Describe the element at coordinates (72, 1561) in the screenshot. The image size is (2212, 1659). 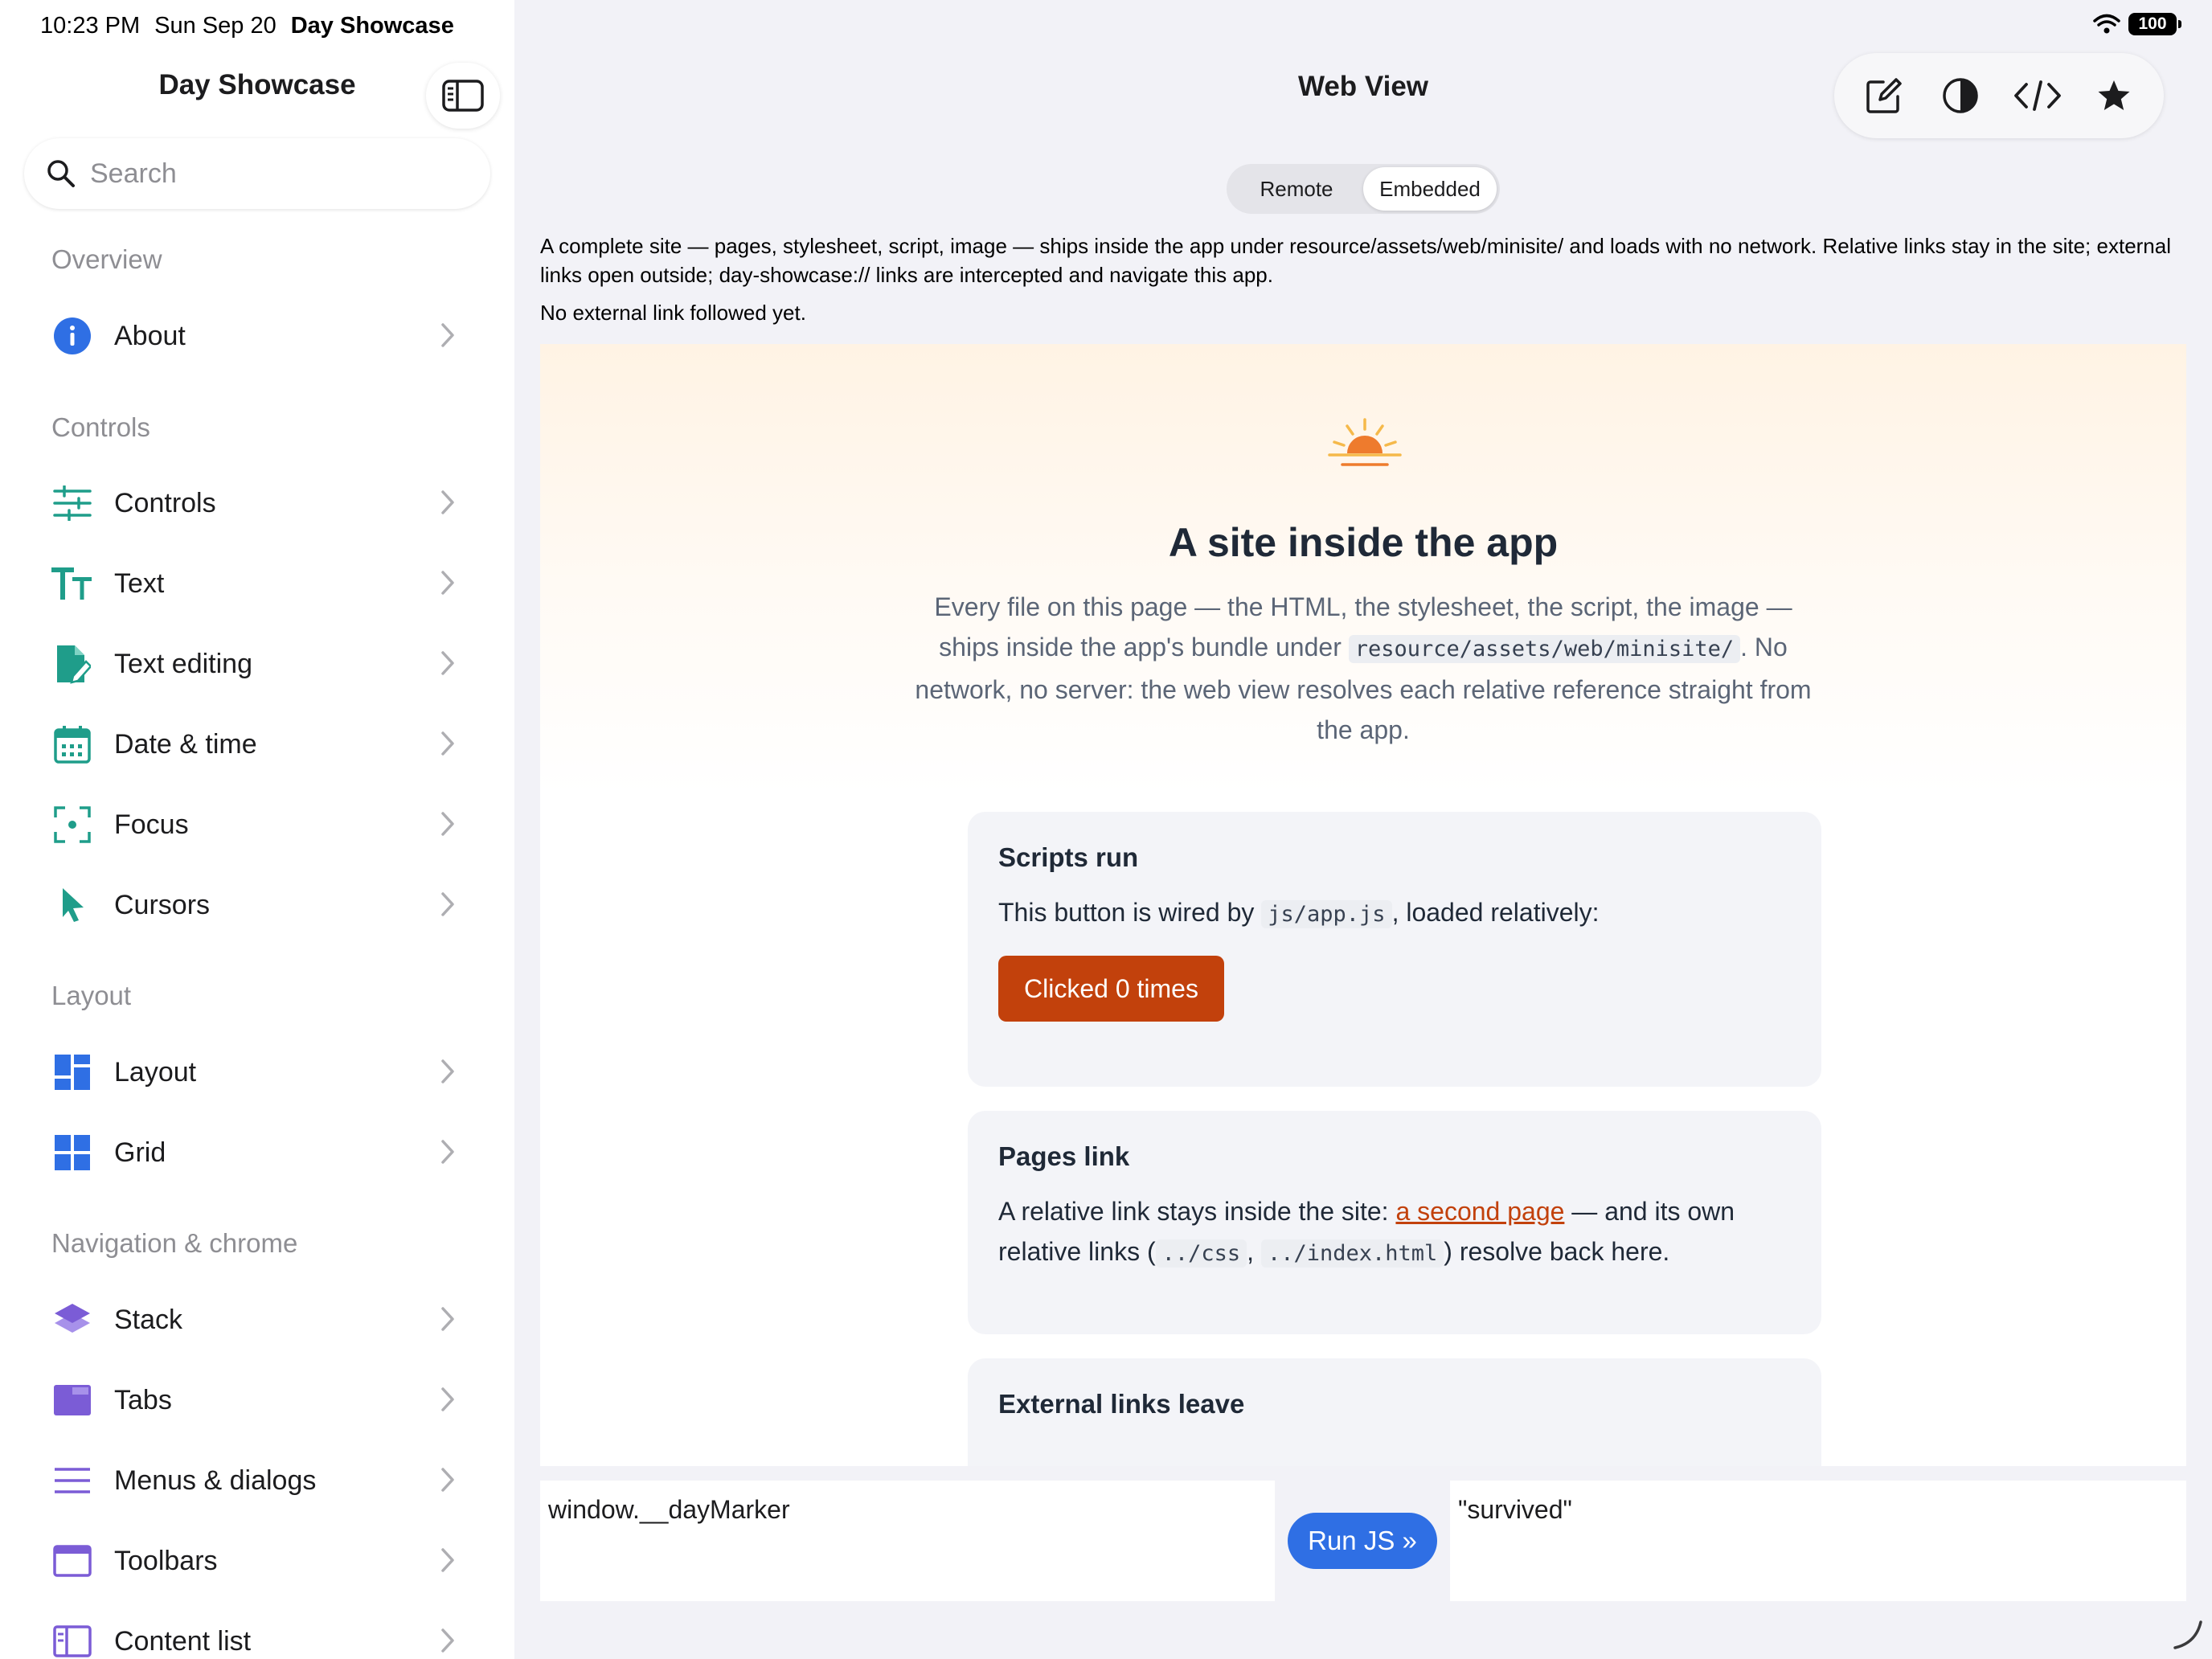
I see `toolbar-icon` at that location.